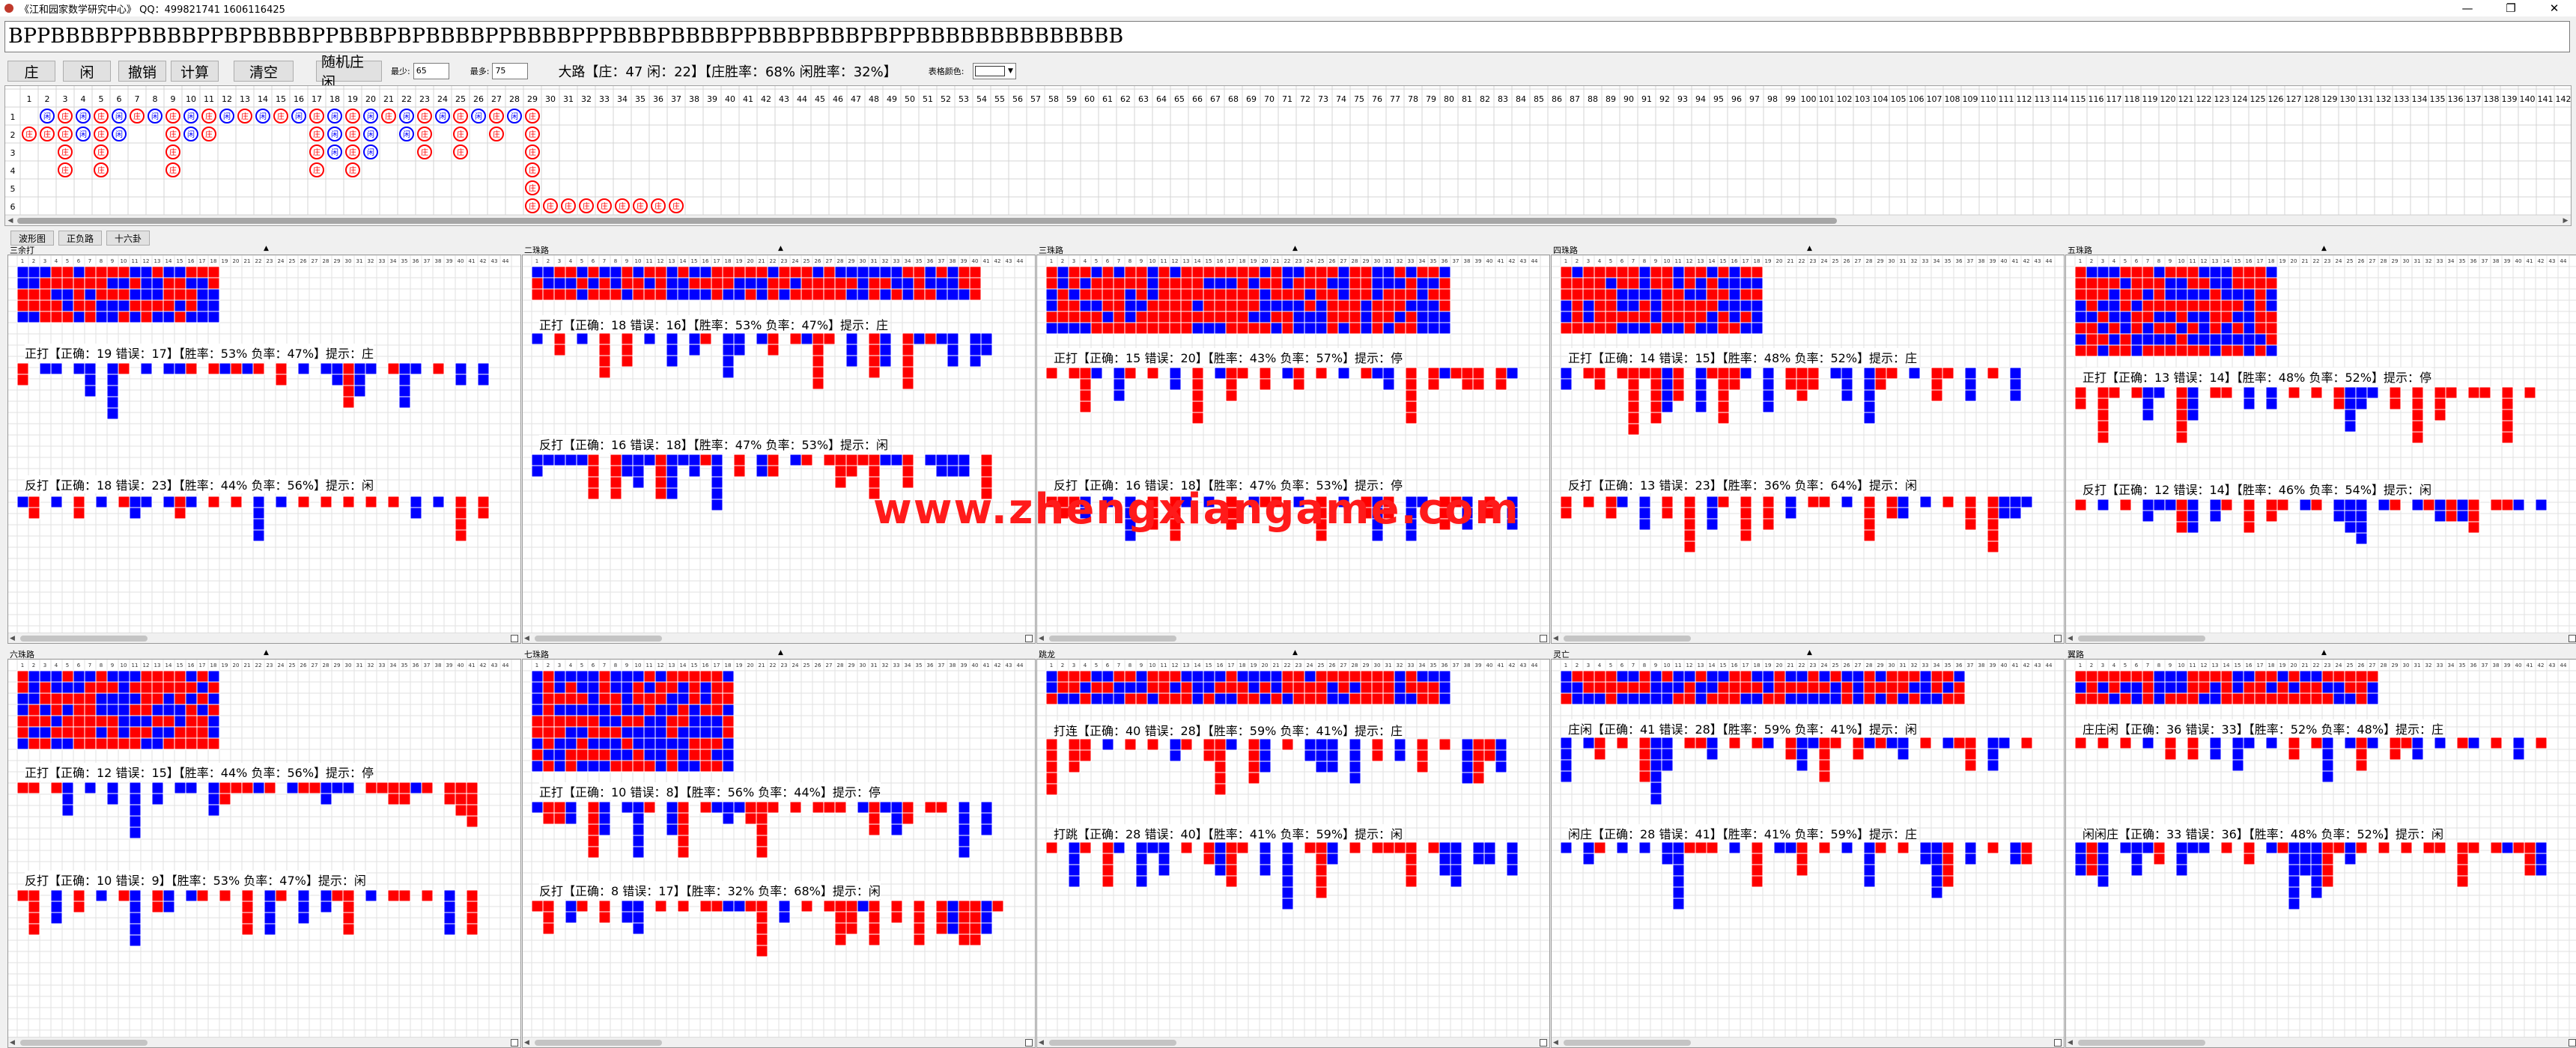 The image size is (2576, 1048). I want to click on minimize-button: —, so click(2467, 8).